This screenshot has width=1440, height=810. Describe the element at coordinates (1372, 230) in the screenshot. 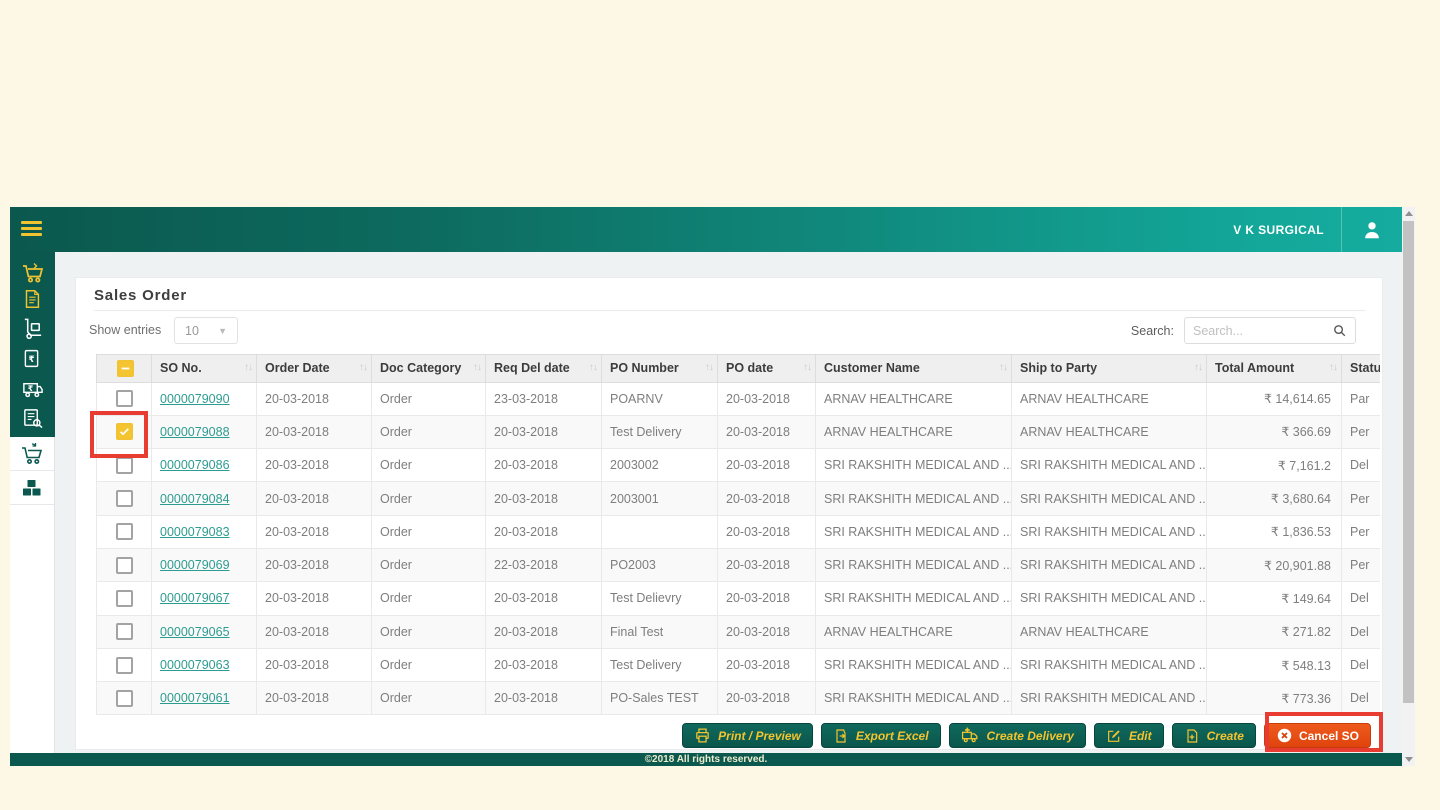

I see `user-profile-icon` at that location.